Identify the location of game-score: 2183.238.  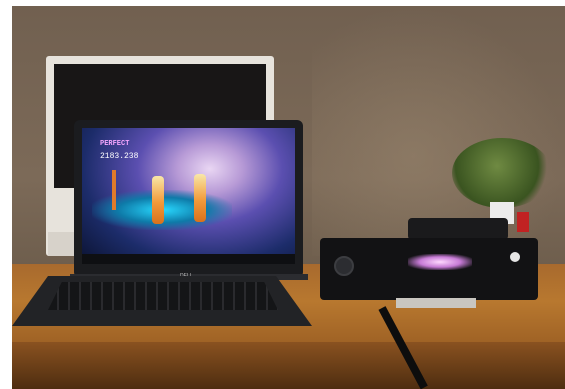
(119, 156).